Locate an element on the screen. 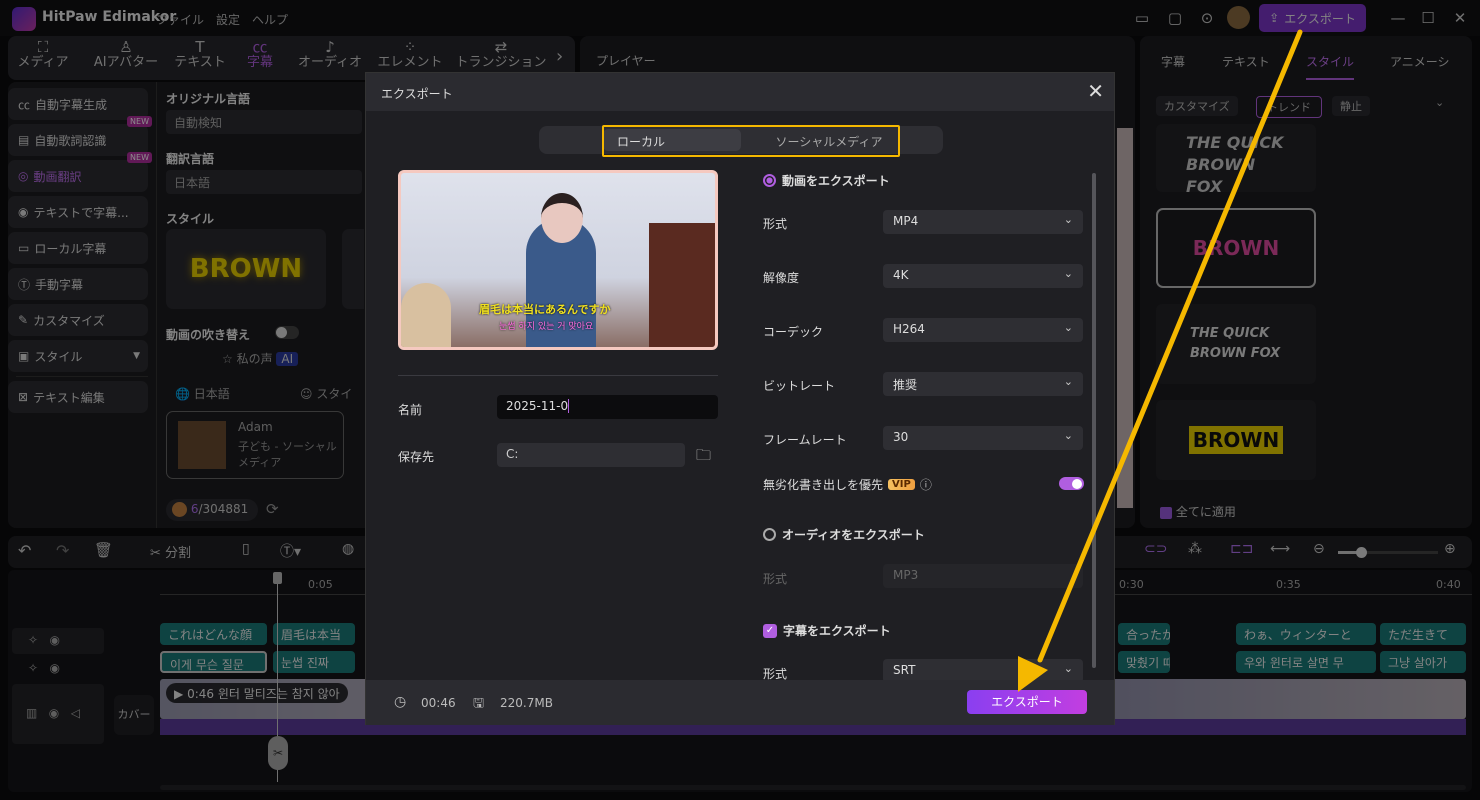 This screenshot has width=1480, height=800. checkbox-checked: ✓ is located at coordinates (770, 630).